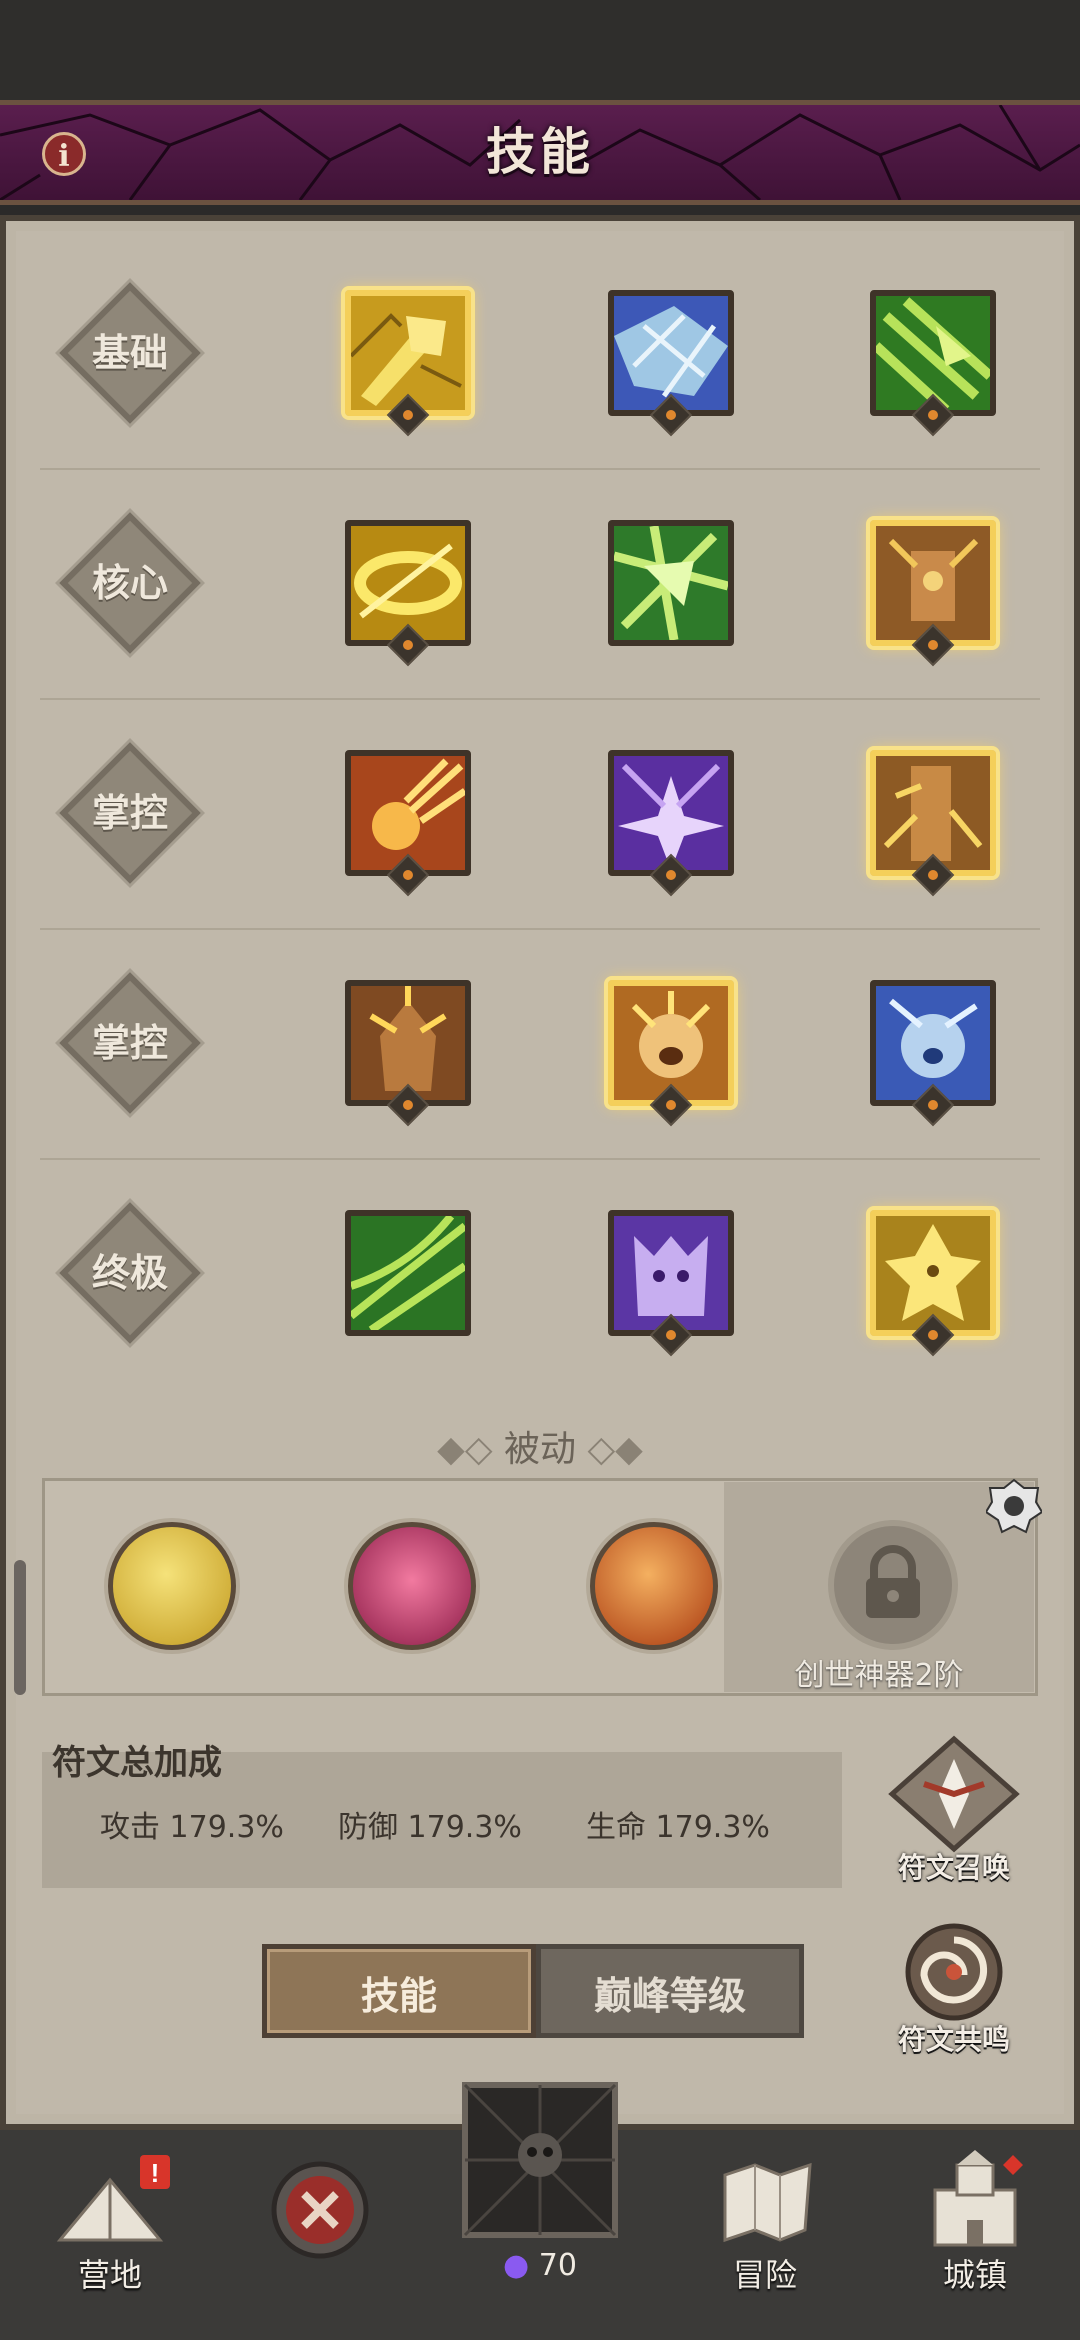 The height and width of the screenshot is (2340, 1080). I want to click on purple-gem-icon: ●, so click(516, 2265).